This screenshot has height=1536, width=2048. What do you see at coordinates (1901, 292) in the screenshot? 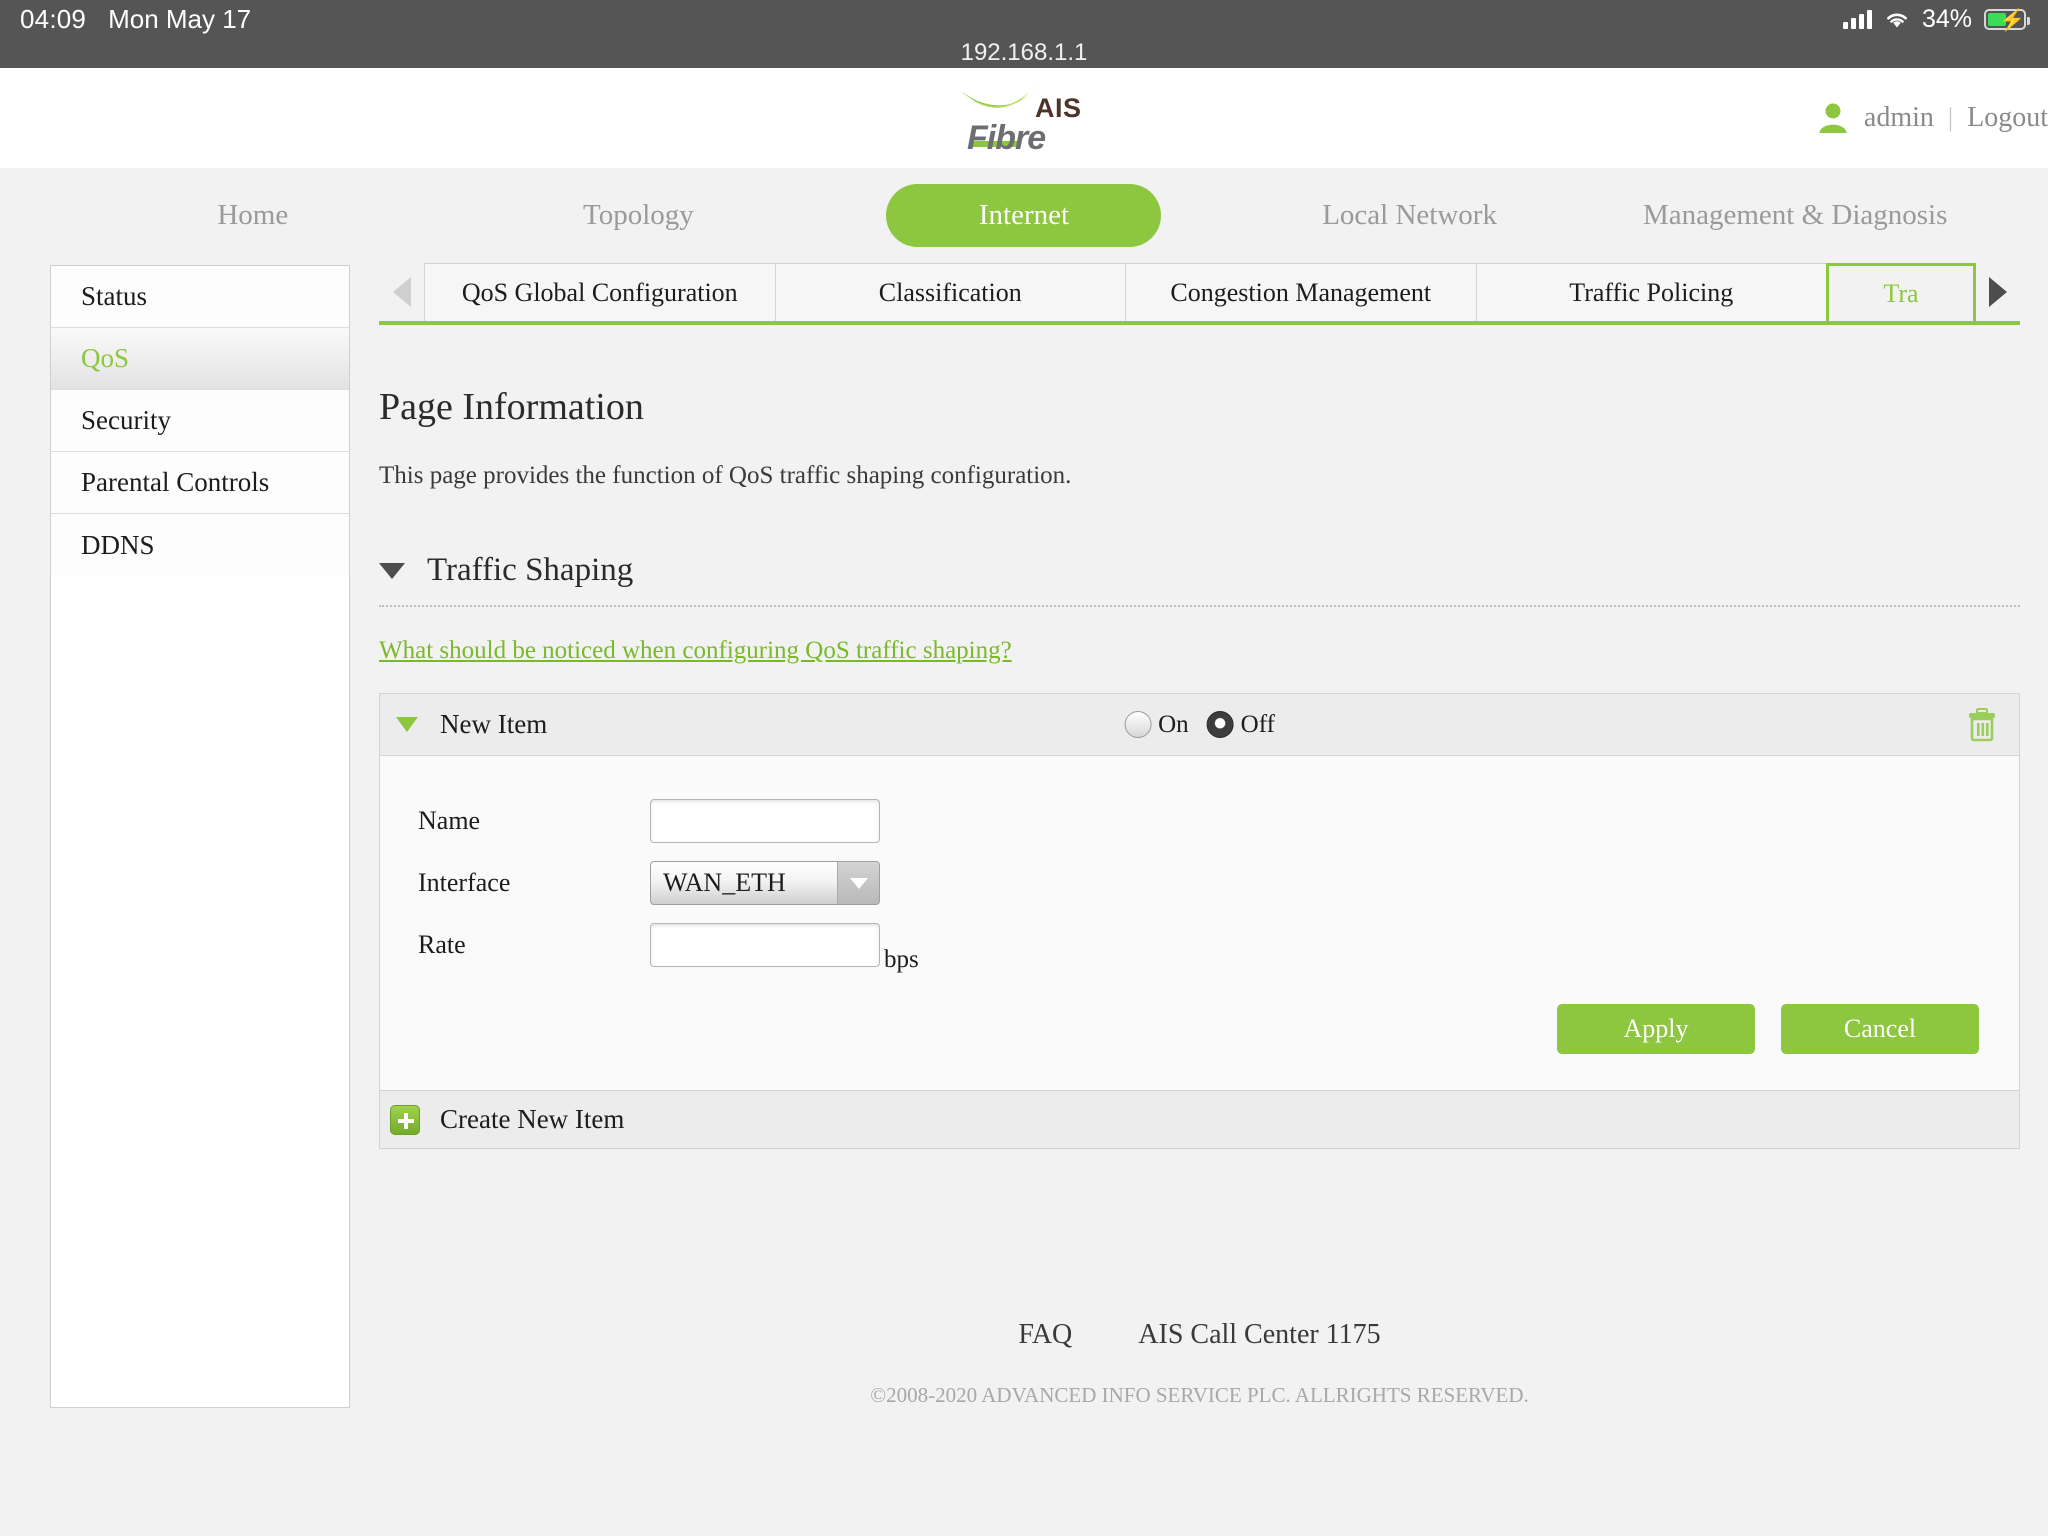
I see `tab-traffic-shaping: Tra` at bounding box center [1901, 292].